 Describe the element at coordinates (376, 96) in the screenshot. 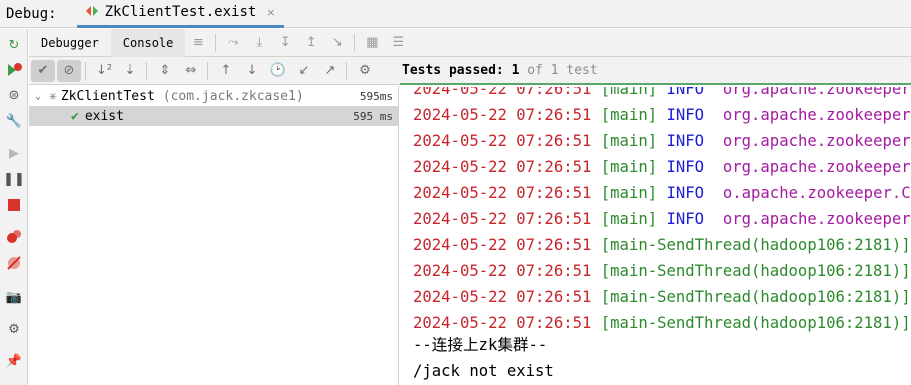

I see `test-class-duration: 595ms` at that location.